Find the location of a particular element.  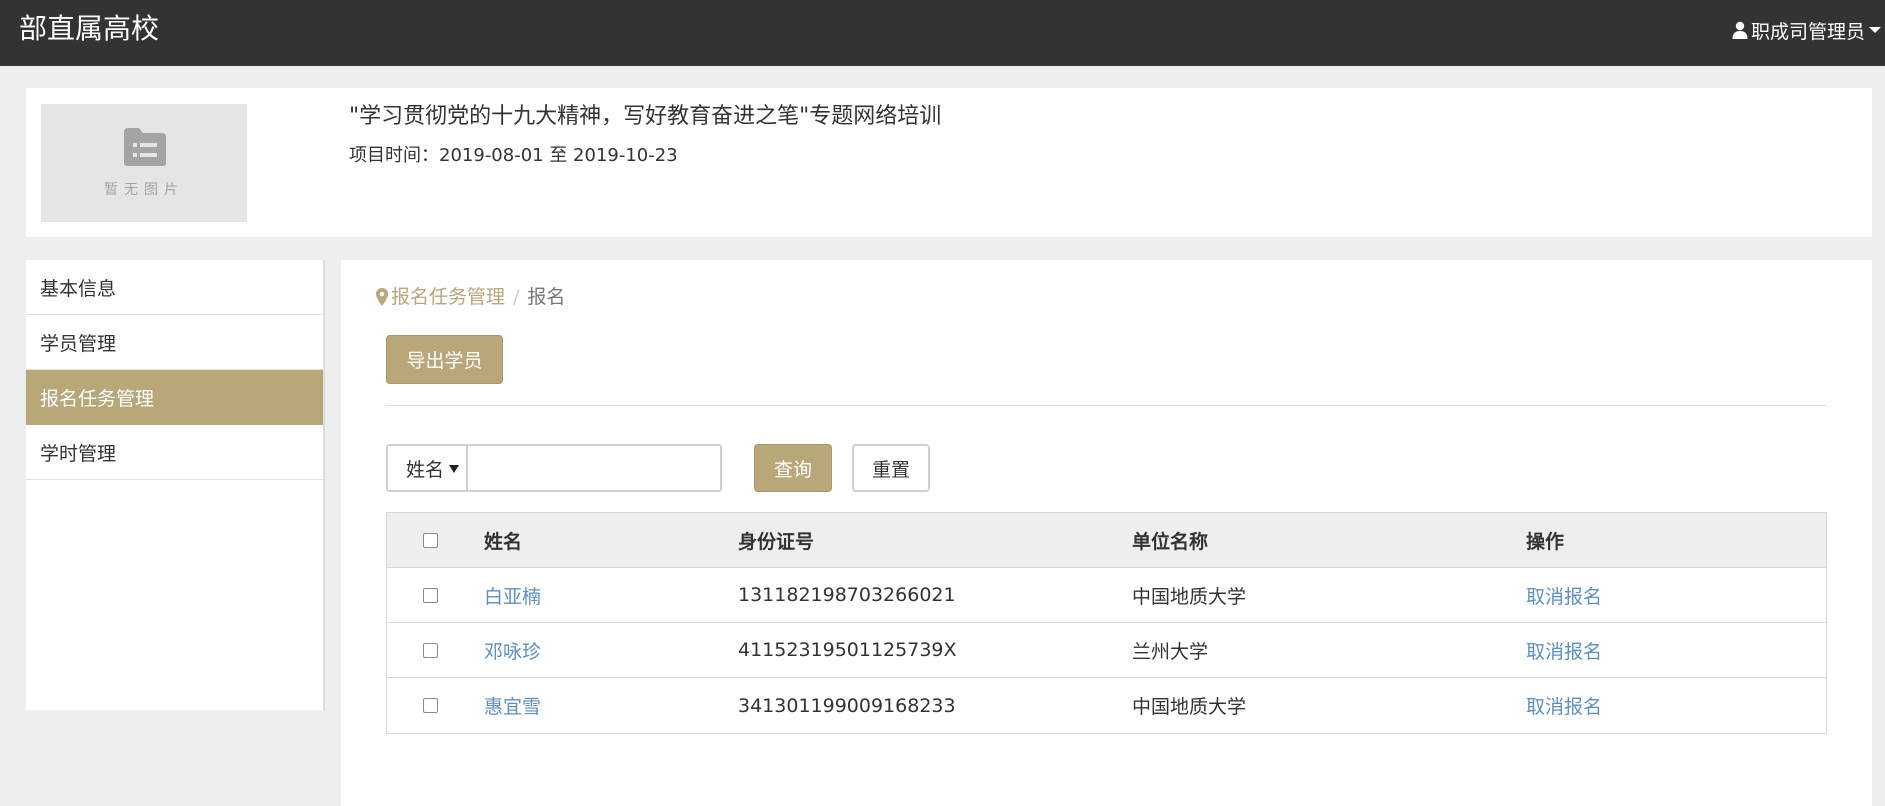

table-row: 白亚楠 131182198703266021 中国地质大学 取消报名 is located at coordinates (1106, 595).